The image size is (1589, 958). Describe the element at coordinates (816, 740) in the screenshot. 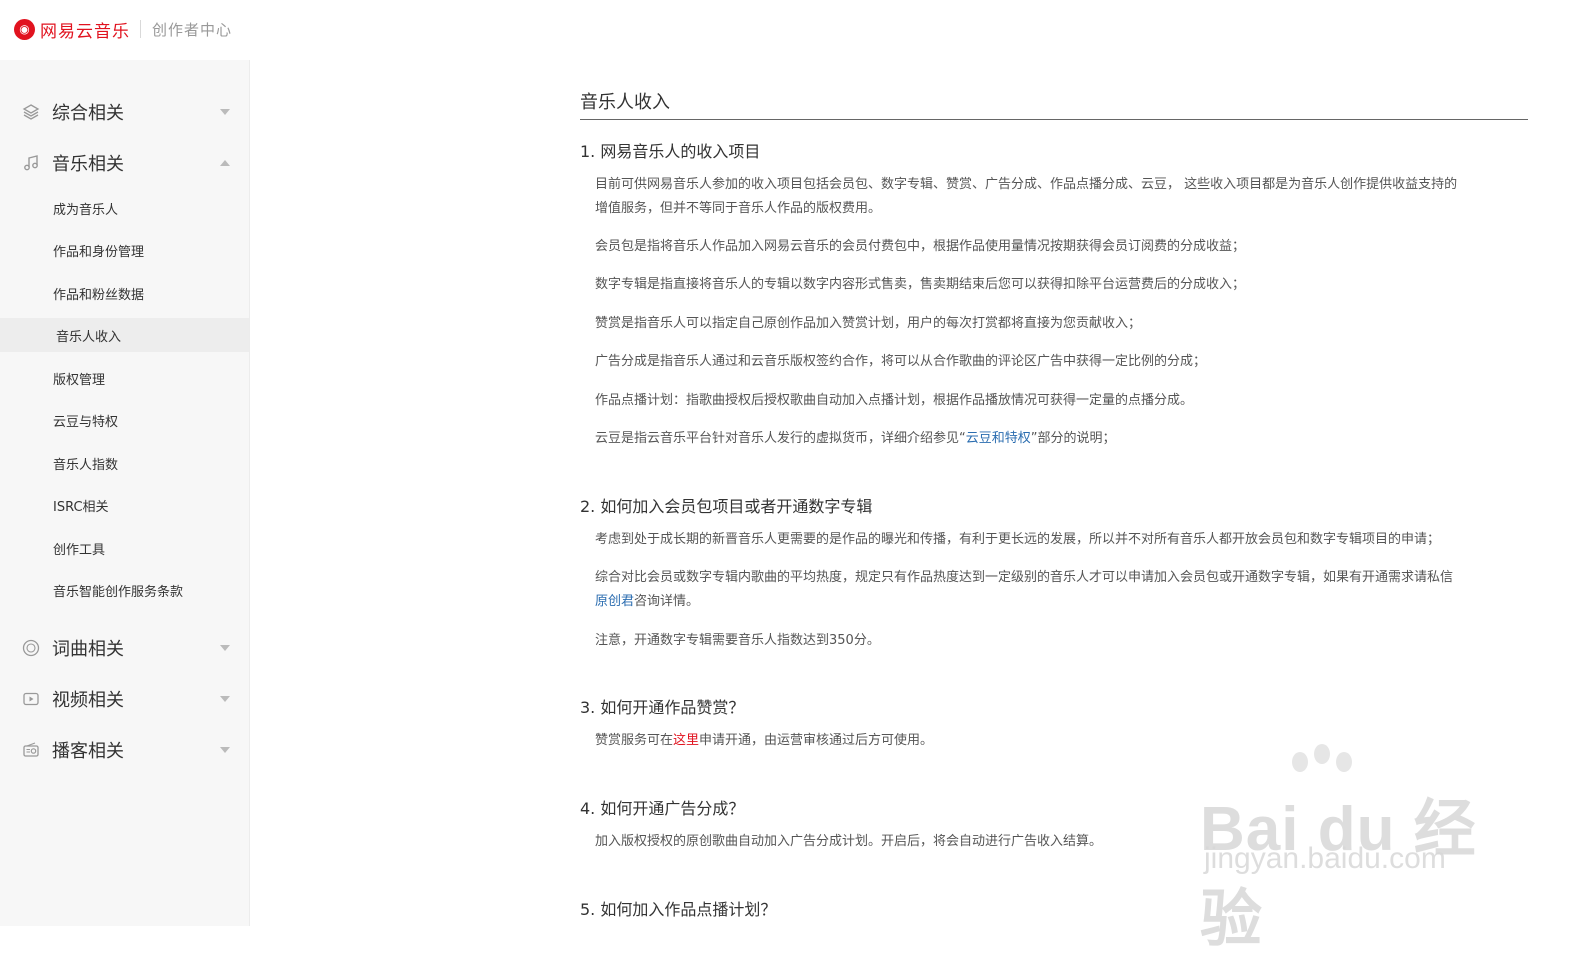

I see `paragraph-text: 申请开通，由运营审核通过后方可使用。` at that location.